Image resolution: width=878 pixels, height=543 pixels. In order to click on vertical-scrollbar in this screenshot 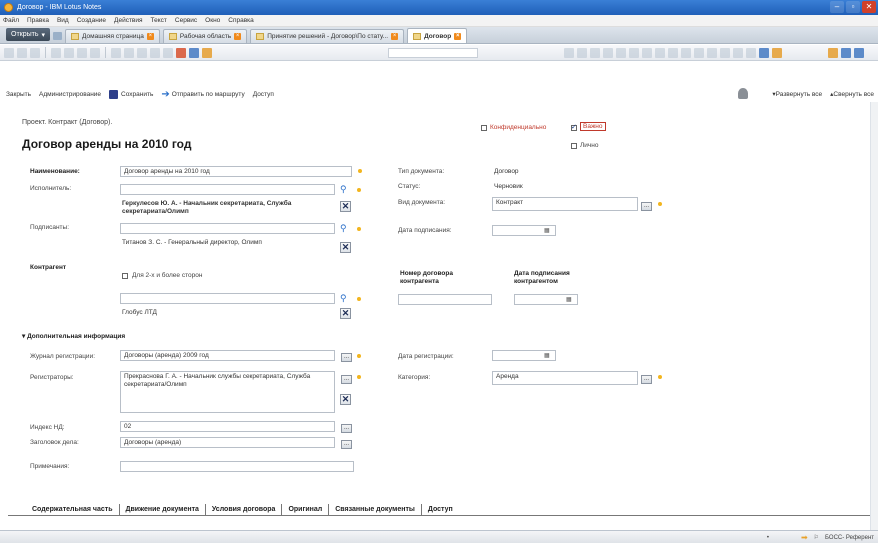, I will do `click(874, 316)`.